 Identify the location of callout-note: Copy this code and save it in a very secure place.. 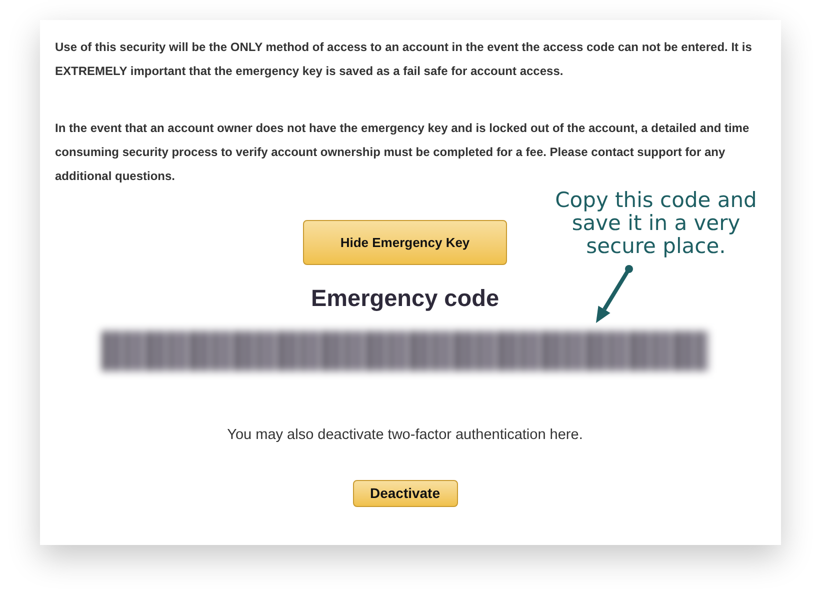
(656, 223).